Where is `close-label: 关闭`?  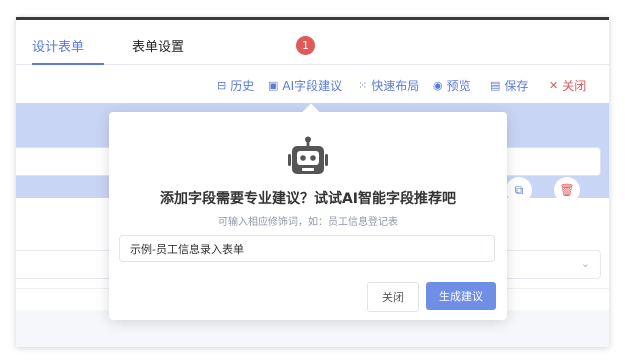 close-label: 关闭 is located at coordinates (574, 86).